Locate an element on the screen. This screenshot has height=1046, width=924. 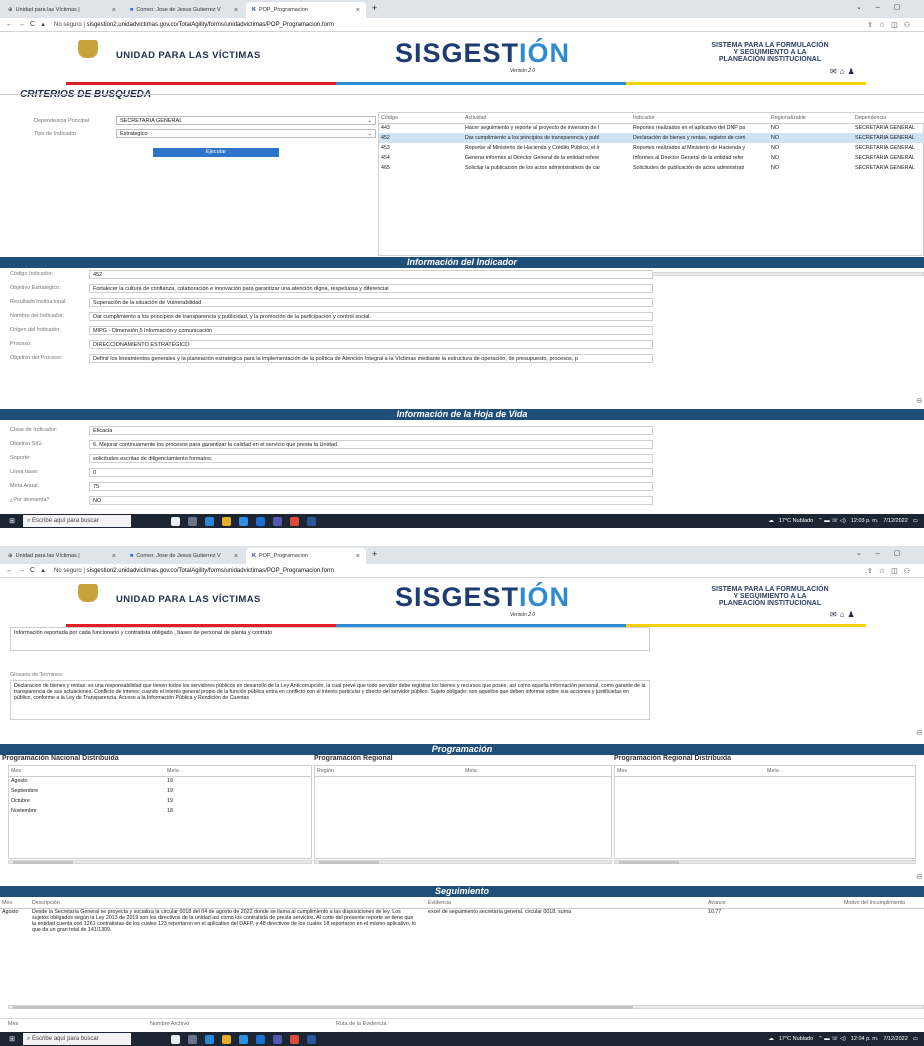
glosario-label: Glosario de Terminos: is located at coordinates (37, 675).